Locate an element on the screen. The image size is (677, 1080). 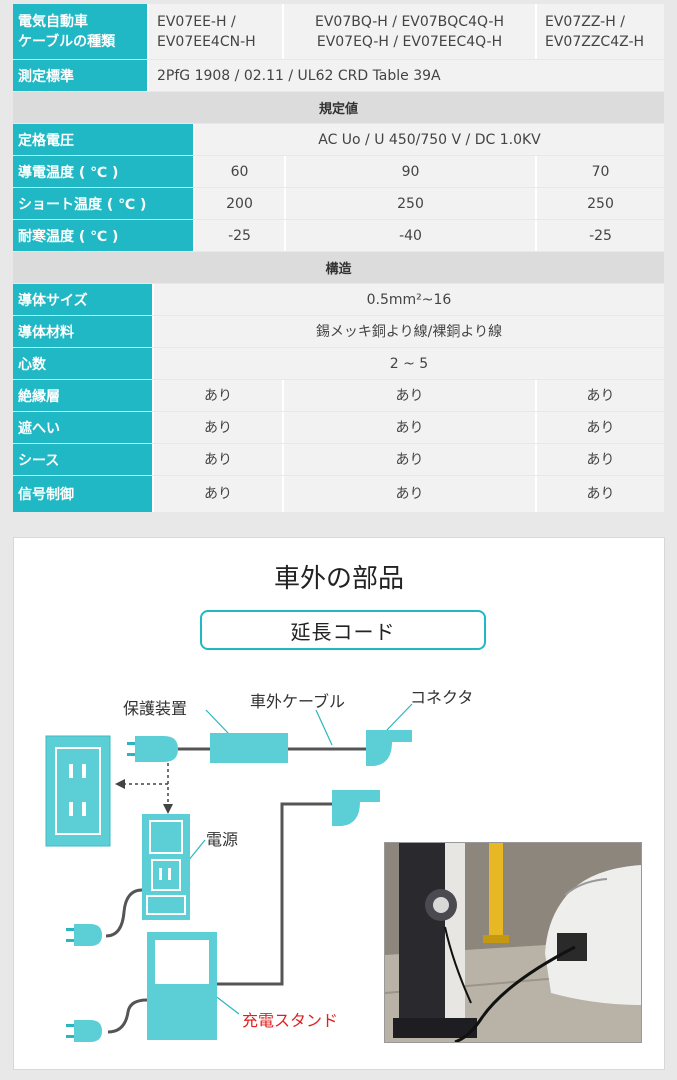
label-connector: コネクタ is located at coordinates (442, 697).